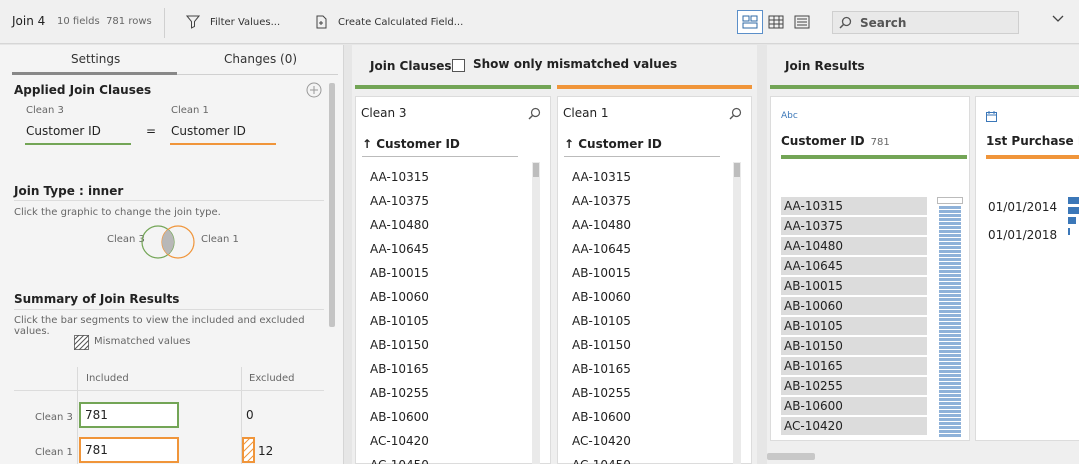 The height and width of the screenshot is (464, 1079). I want to click on value-bar: AB-10060, so click(854, 306).